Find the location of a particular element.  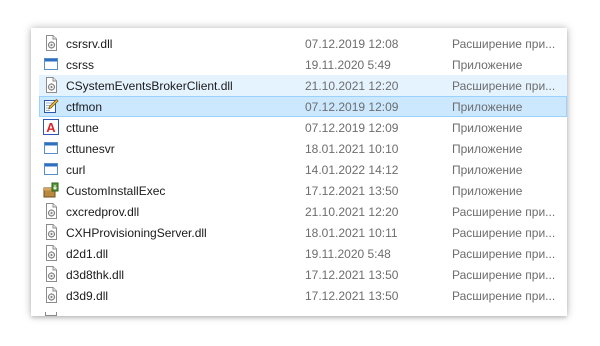

ctfmon-pen-icon is located at coordinates (51, 106).